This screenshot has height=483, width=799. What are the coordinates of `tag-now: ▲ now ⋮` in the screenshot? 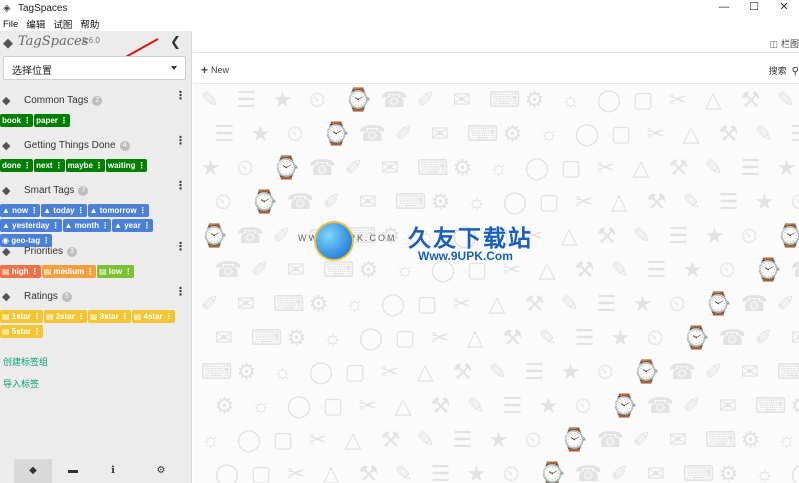 It's located at (20, 210).